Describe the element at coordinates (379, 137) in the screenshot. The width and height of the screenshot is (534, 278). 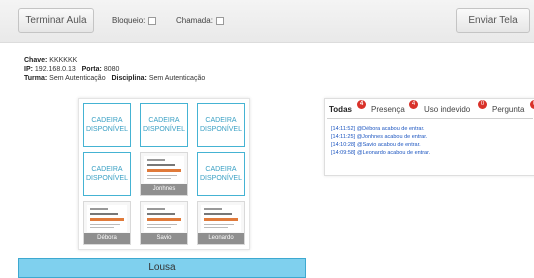
I see `log-entry: [14:11:25] @Jonhnes acabou de entrar.` at that location.